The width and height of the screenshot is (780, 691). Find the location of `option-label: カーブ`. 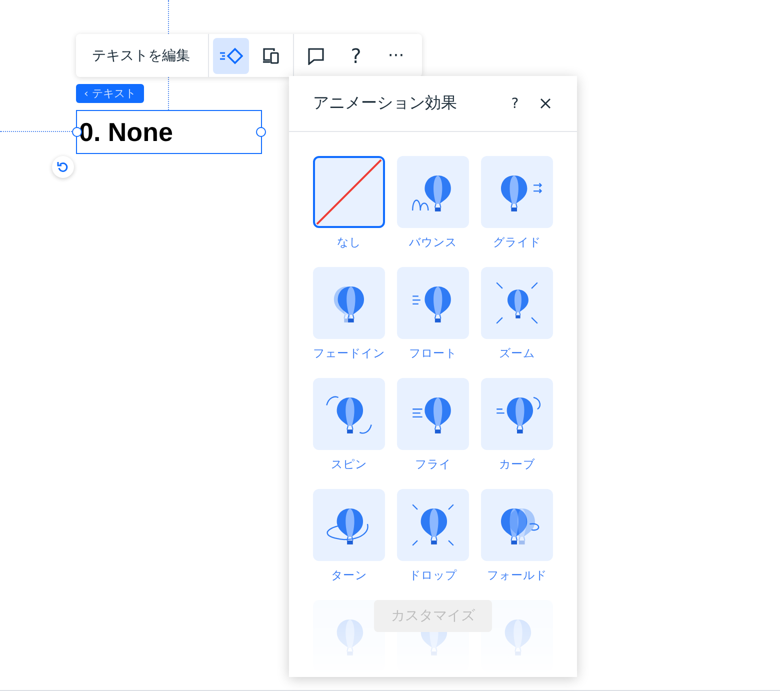

option-label: カーブ is located at coordinates (517, 464).